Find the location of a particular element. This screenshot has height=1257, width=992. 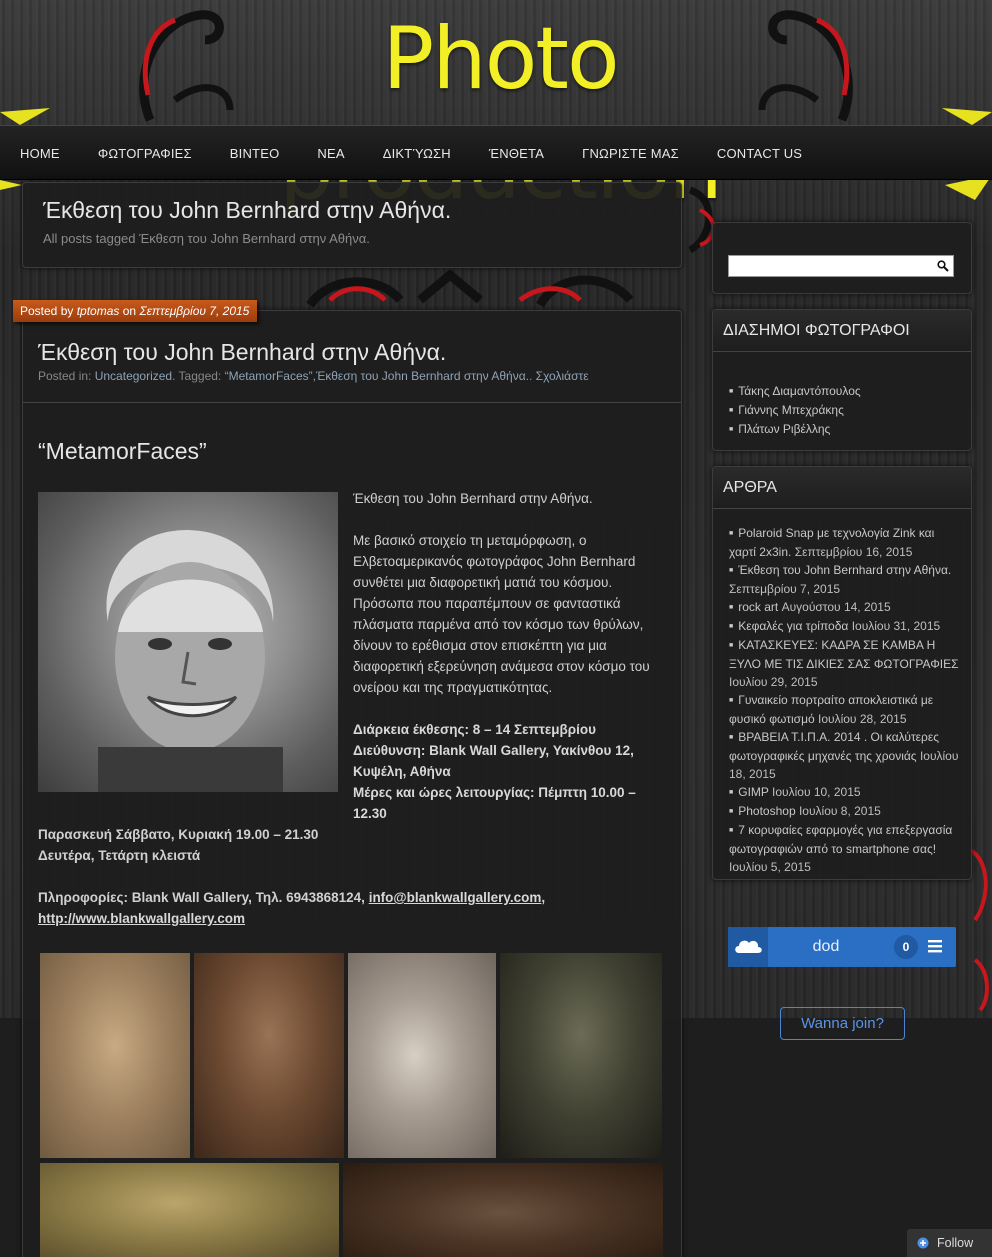

article-link: GIMP is located at coordinates (753, 792).